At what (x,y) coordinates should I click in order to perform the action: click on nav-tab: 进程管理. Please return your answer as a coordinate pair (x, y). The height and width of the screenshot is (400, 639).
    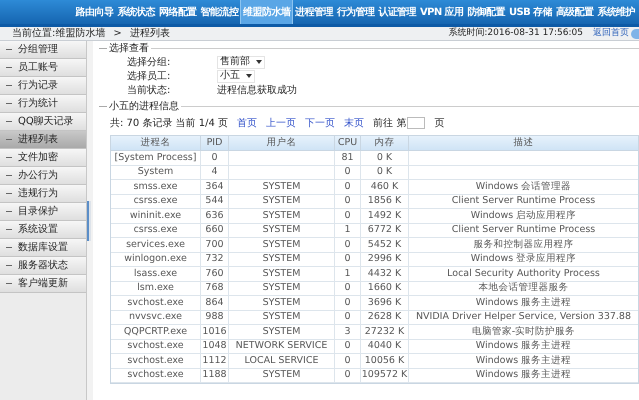
    Looking at the image, I should click on (314, 12).